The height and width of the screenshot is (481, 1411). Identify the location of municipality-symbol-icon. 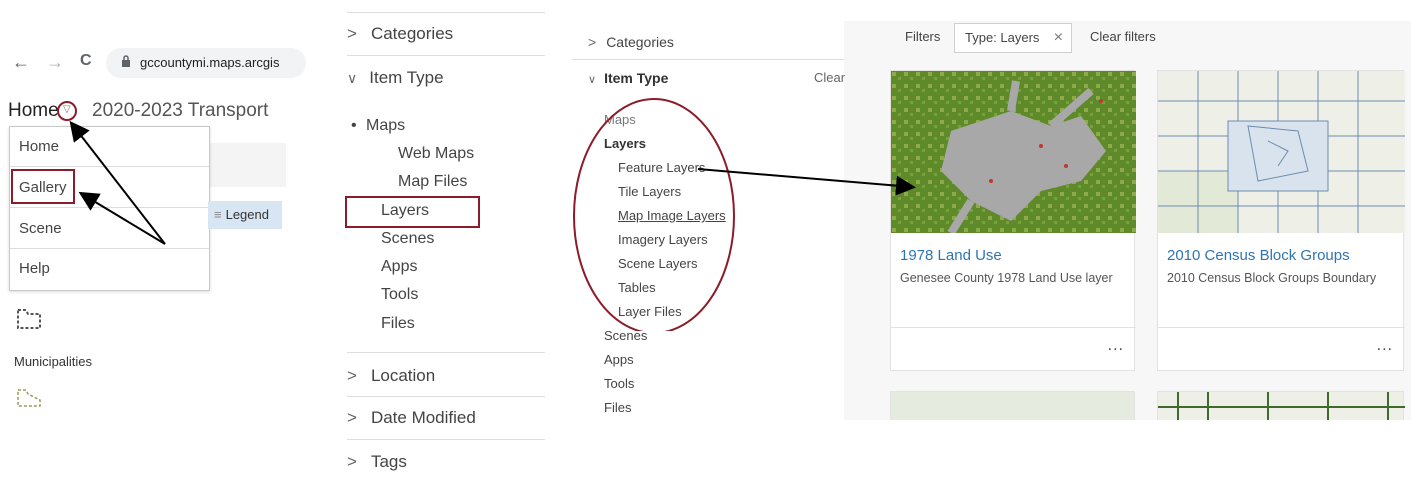
(29, 398).